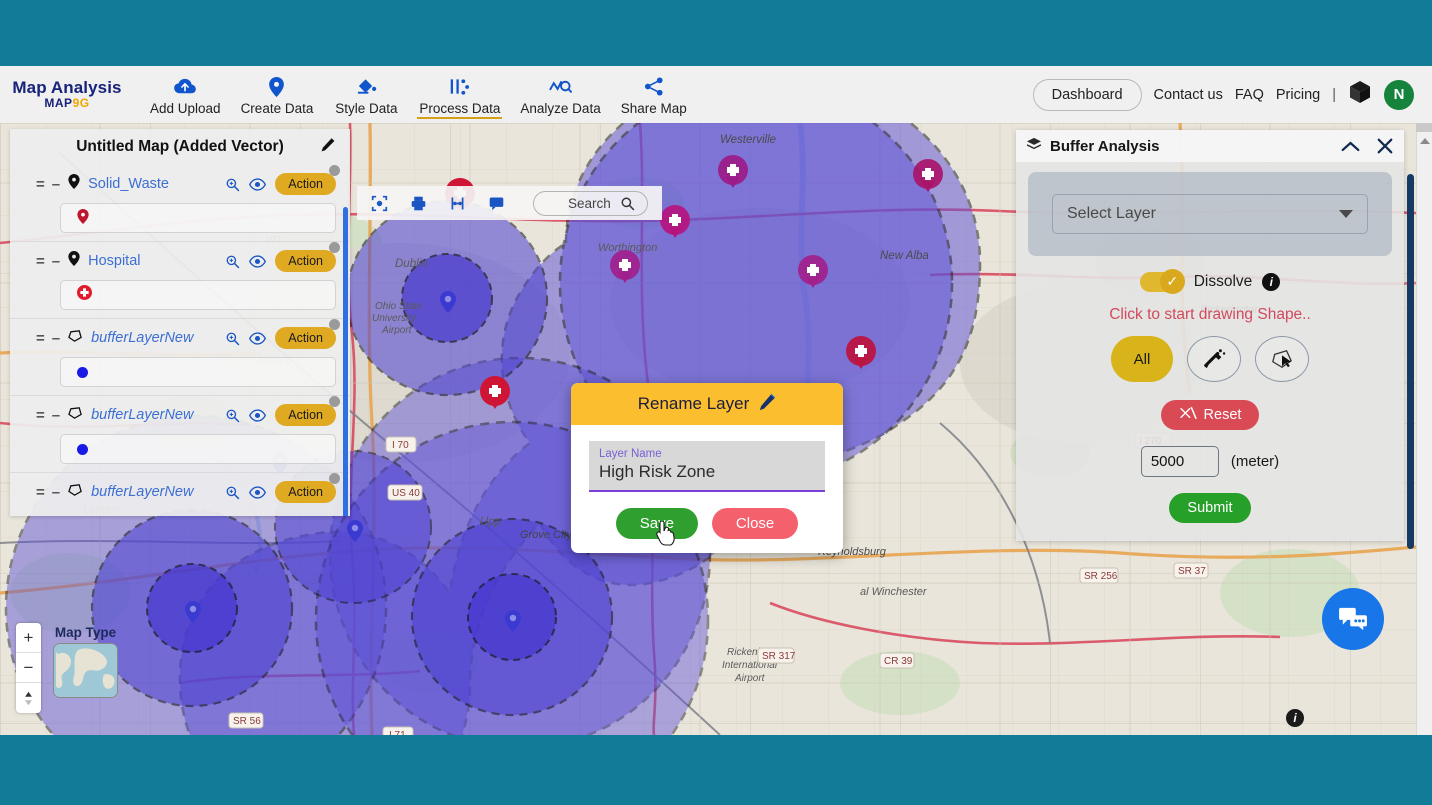 Image resolution: width=1432 pixels, height=805 pixels. What do you see at coordinates (1350, 146) in the screenshot?
I see `chevron-up-icon` at bounding box center [1350, 146].